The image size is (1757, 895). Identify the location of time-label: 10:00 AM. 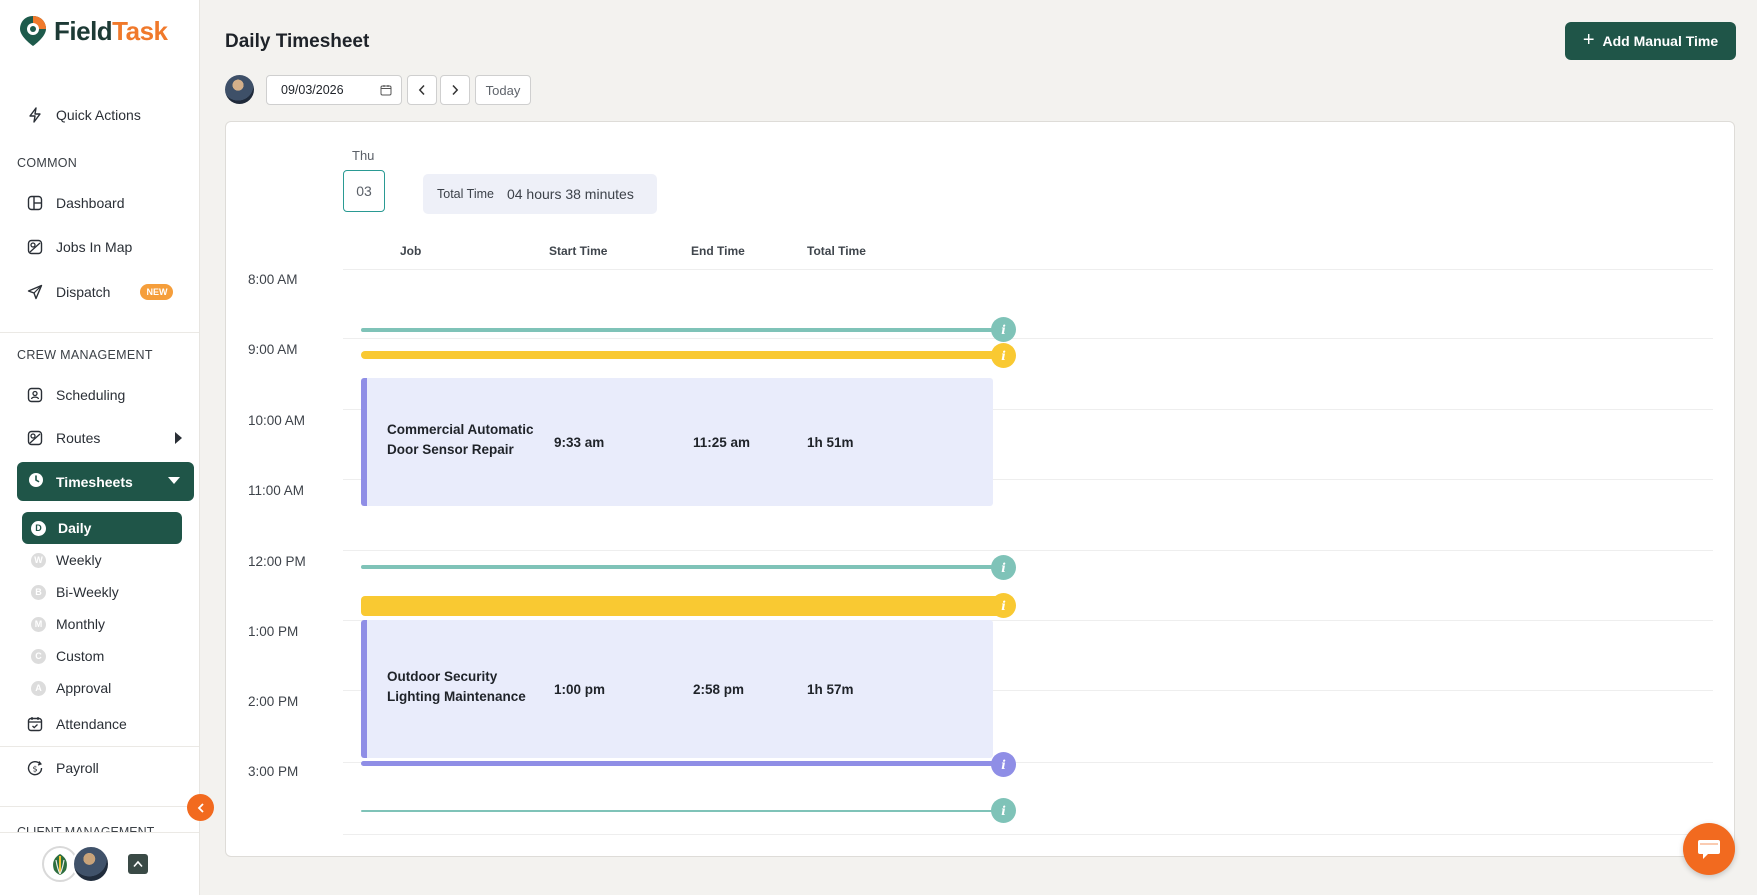
(277, 420).